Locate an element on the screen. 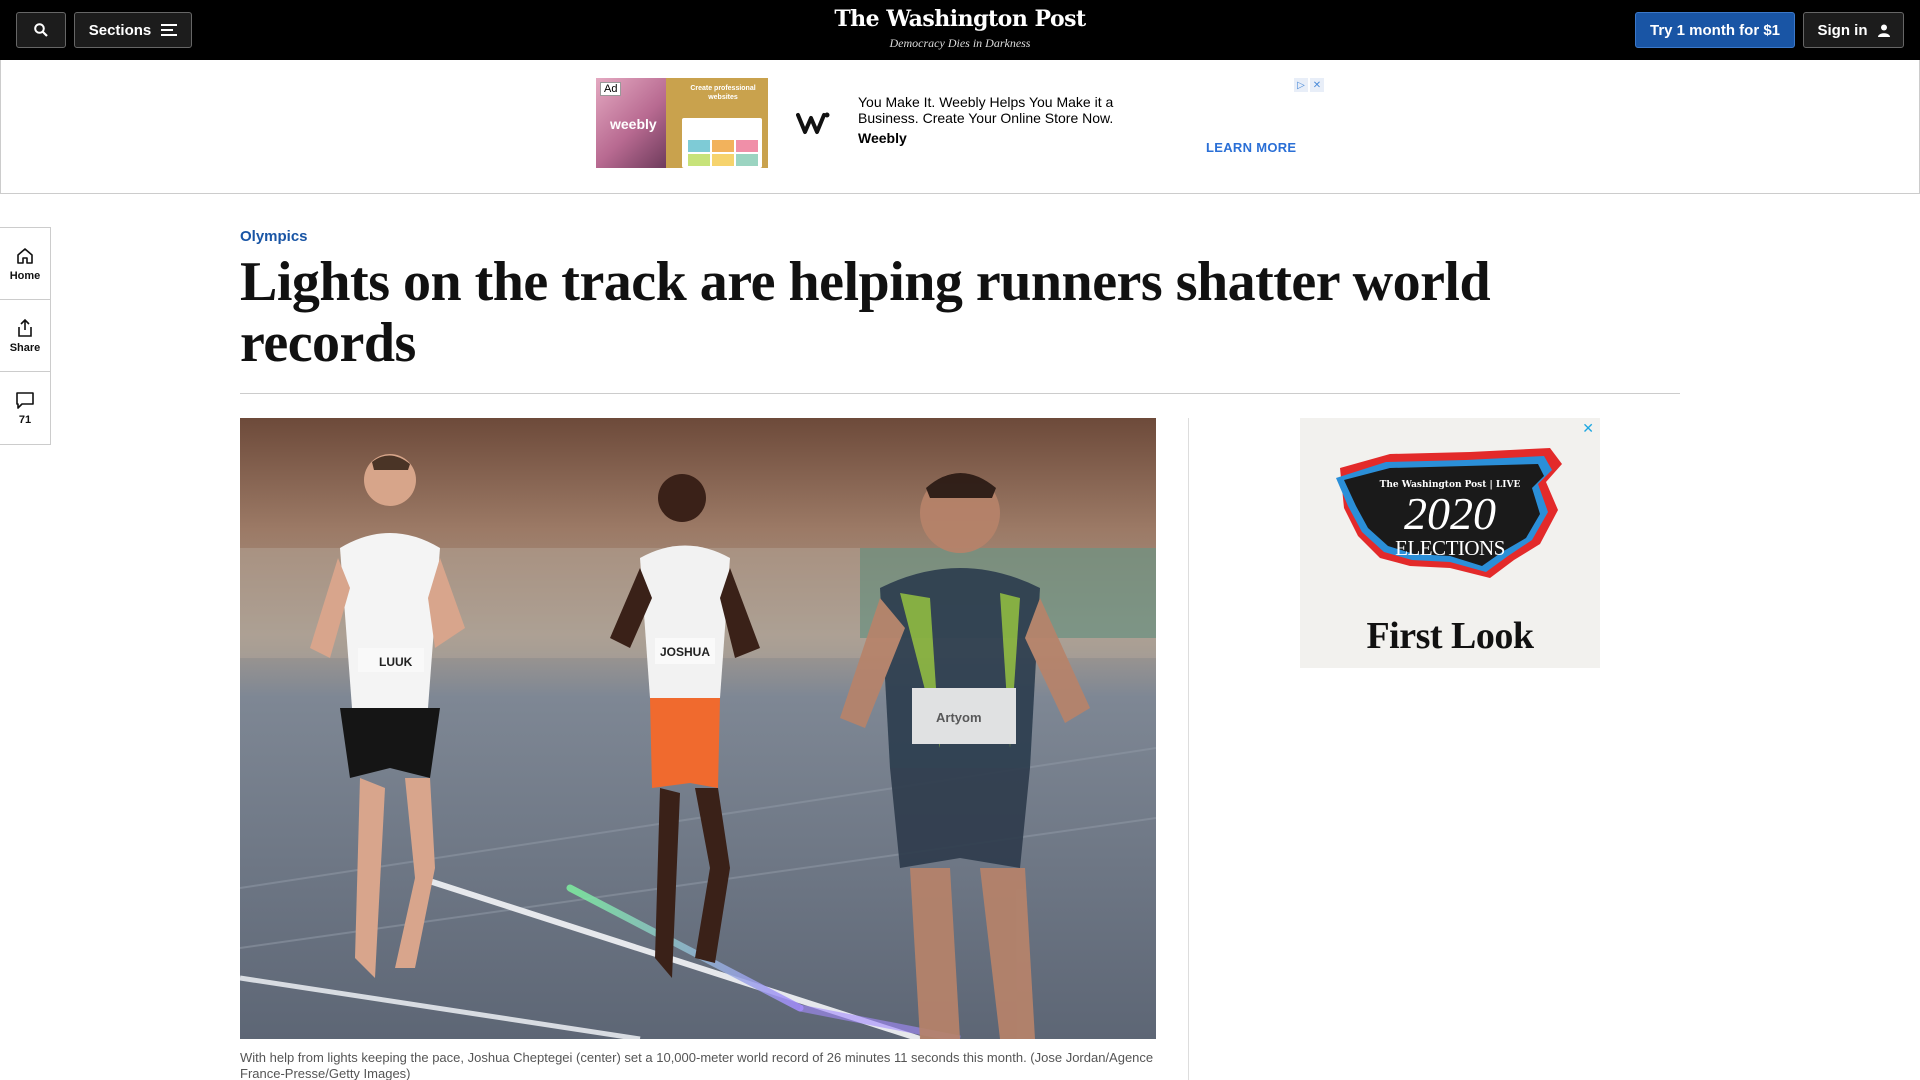  home-icon is located at coordinates (25, 255).